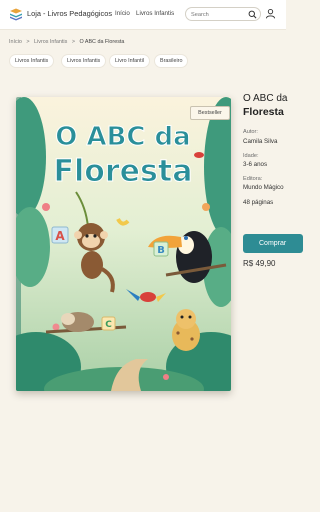 The width and height of the screenshot is (320, 512). What do you see at coordinates (265, 98) in the screenshot?
I see `product-title-line1: O ABC da` at bounding box center [265, 98].